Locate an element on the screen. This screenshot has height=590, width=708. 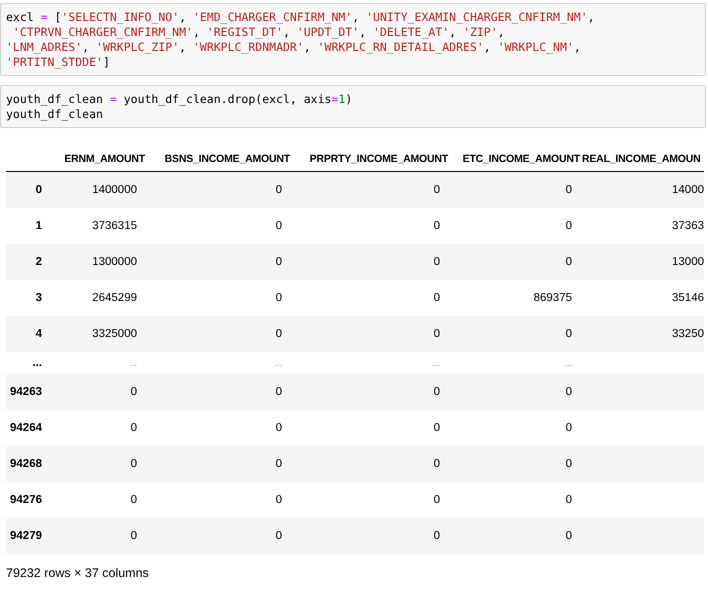
table-cell: 1300000 is located at coordinates (97, 262).